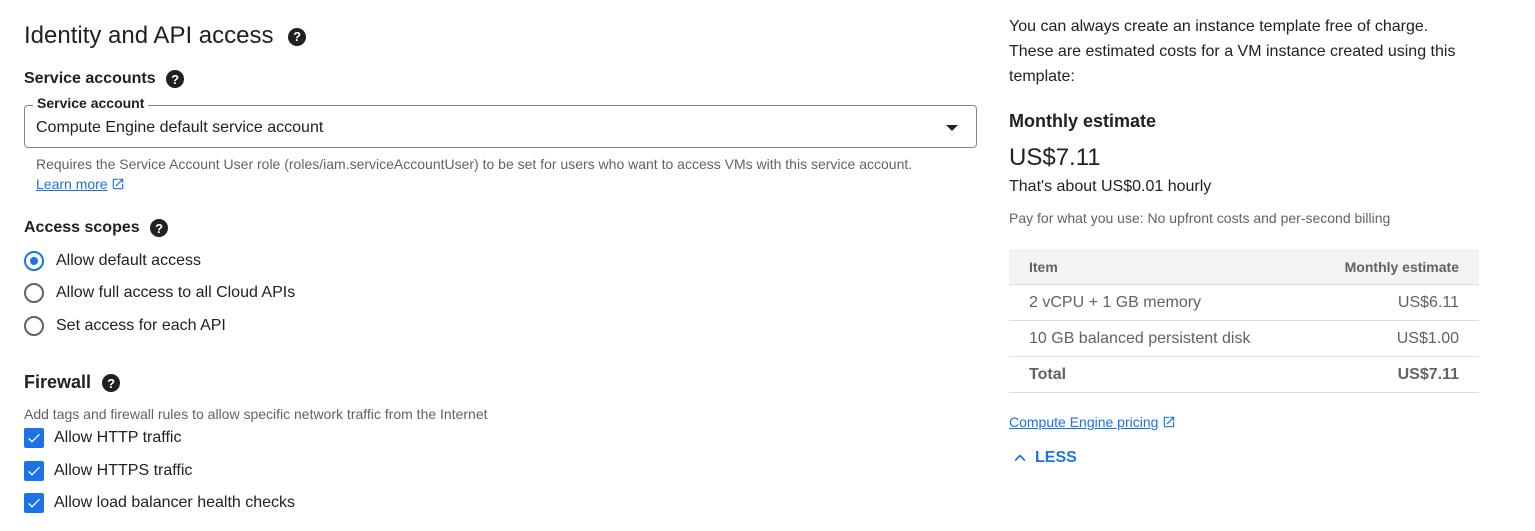  What do you see at coordinates (176, 292) in the screenshot?
I see `scope-label: Allow full access to all Cloud APIs` at bounding box center [176, 292].